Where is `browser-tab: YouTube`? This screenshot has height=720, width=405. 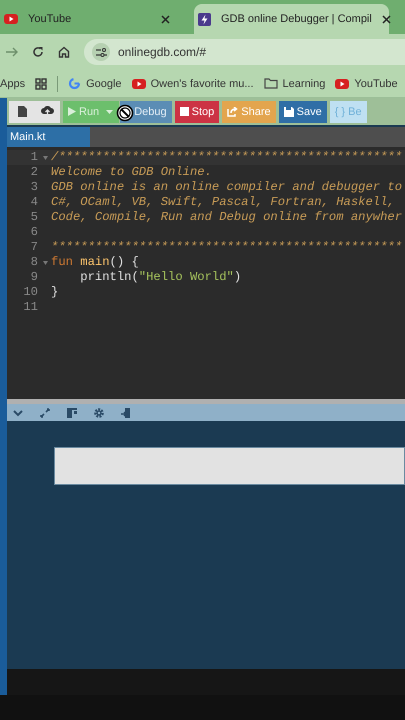 browser-tab: YouTube is located at coordinates (90, 19).